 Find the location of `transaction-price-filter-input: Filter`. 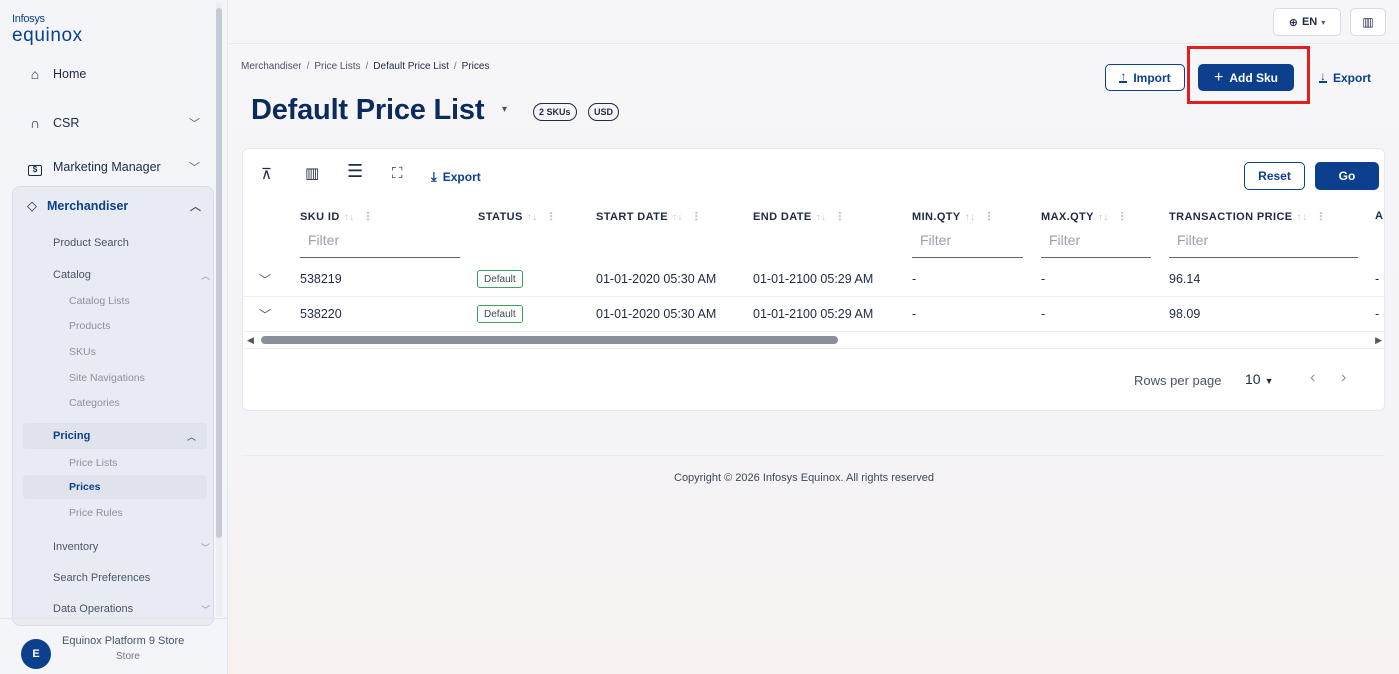

transaction-price-filter-input: Filter is located at coordinates (1263, 245).